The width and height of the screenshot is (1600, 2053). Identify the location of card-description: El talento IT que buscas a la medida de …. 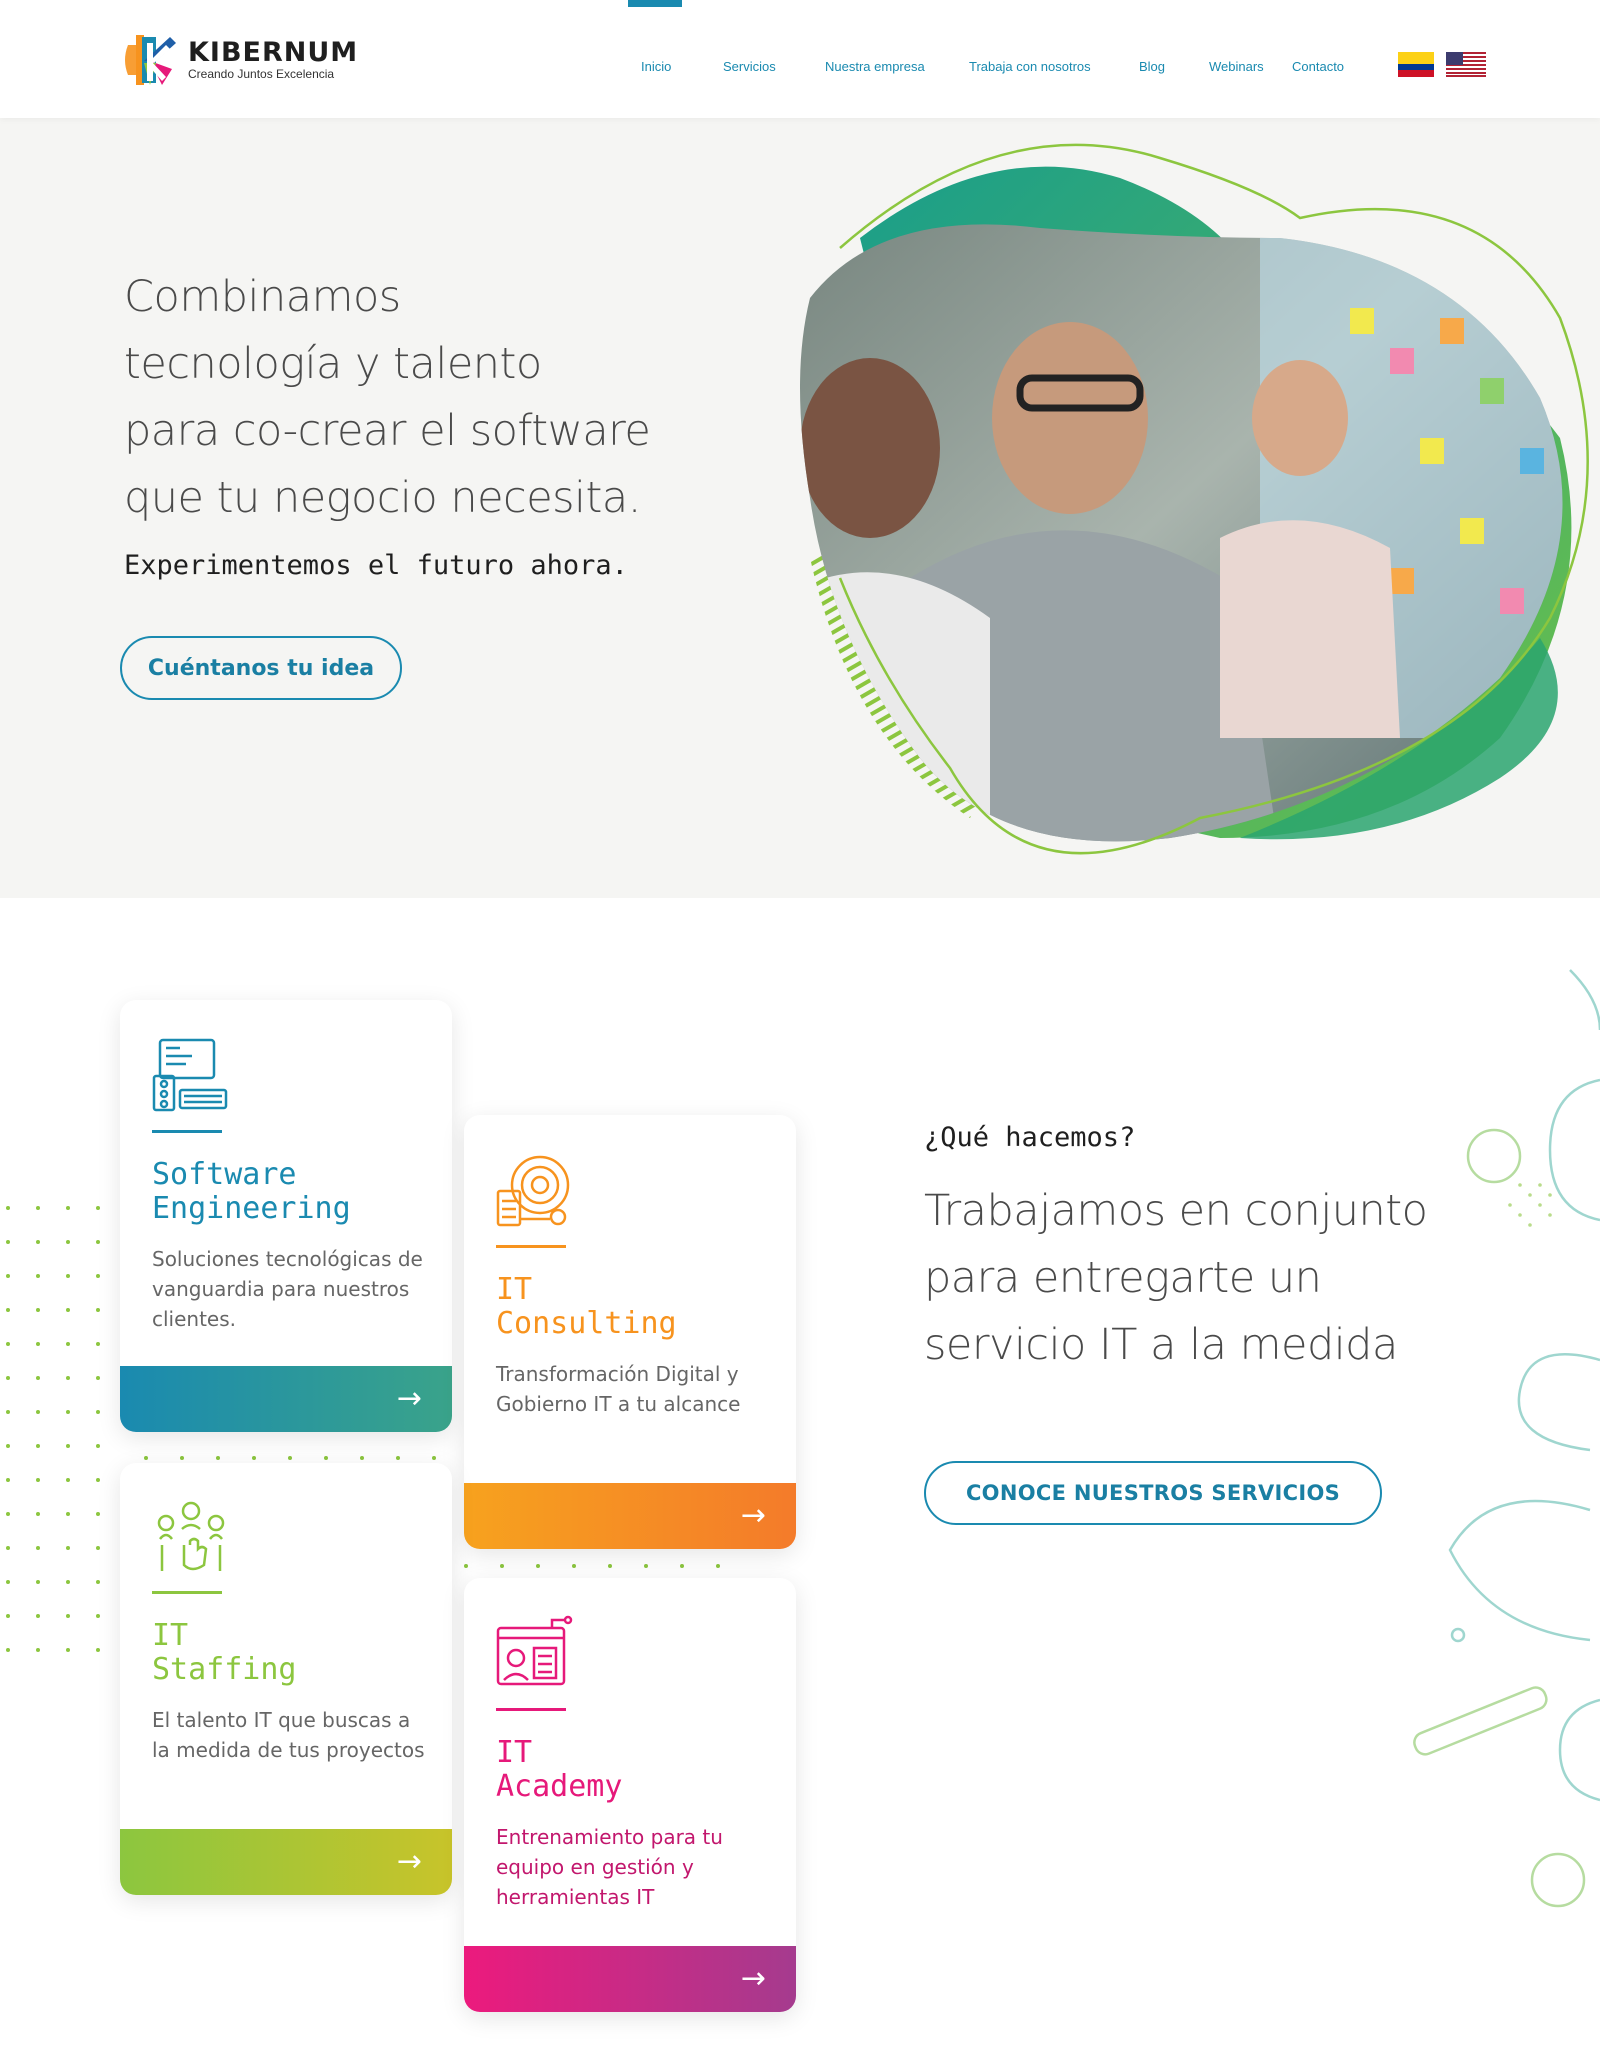
(288, 1735).